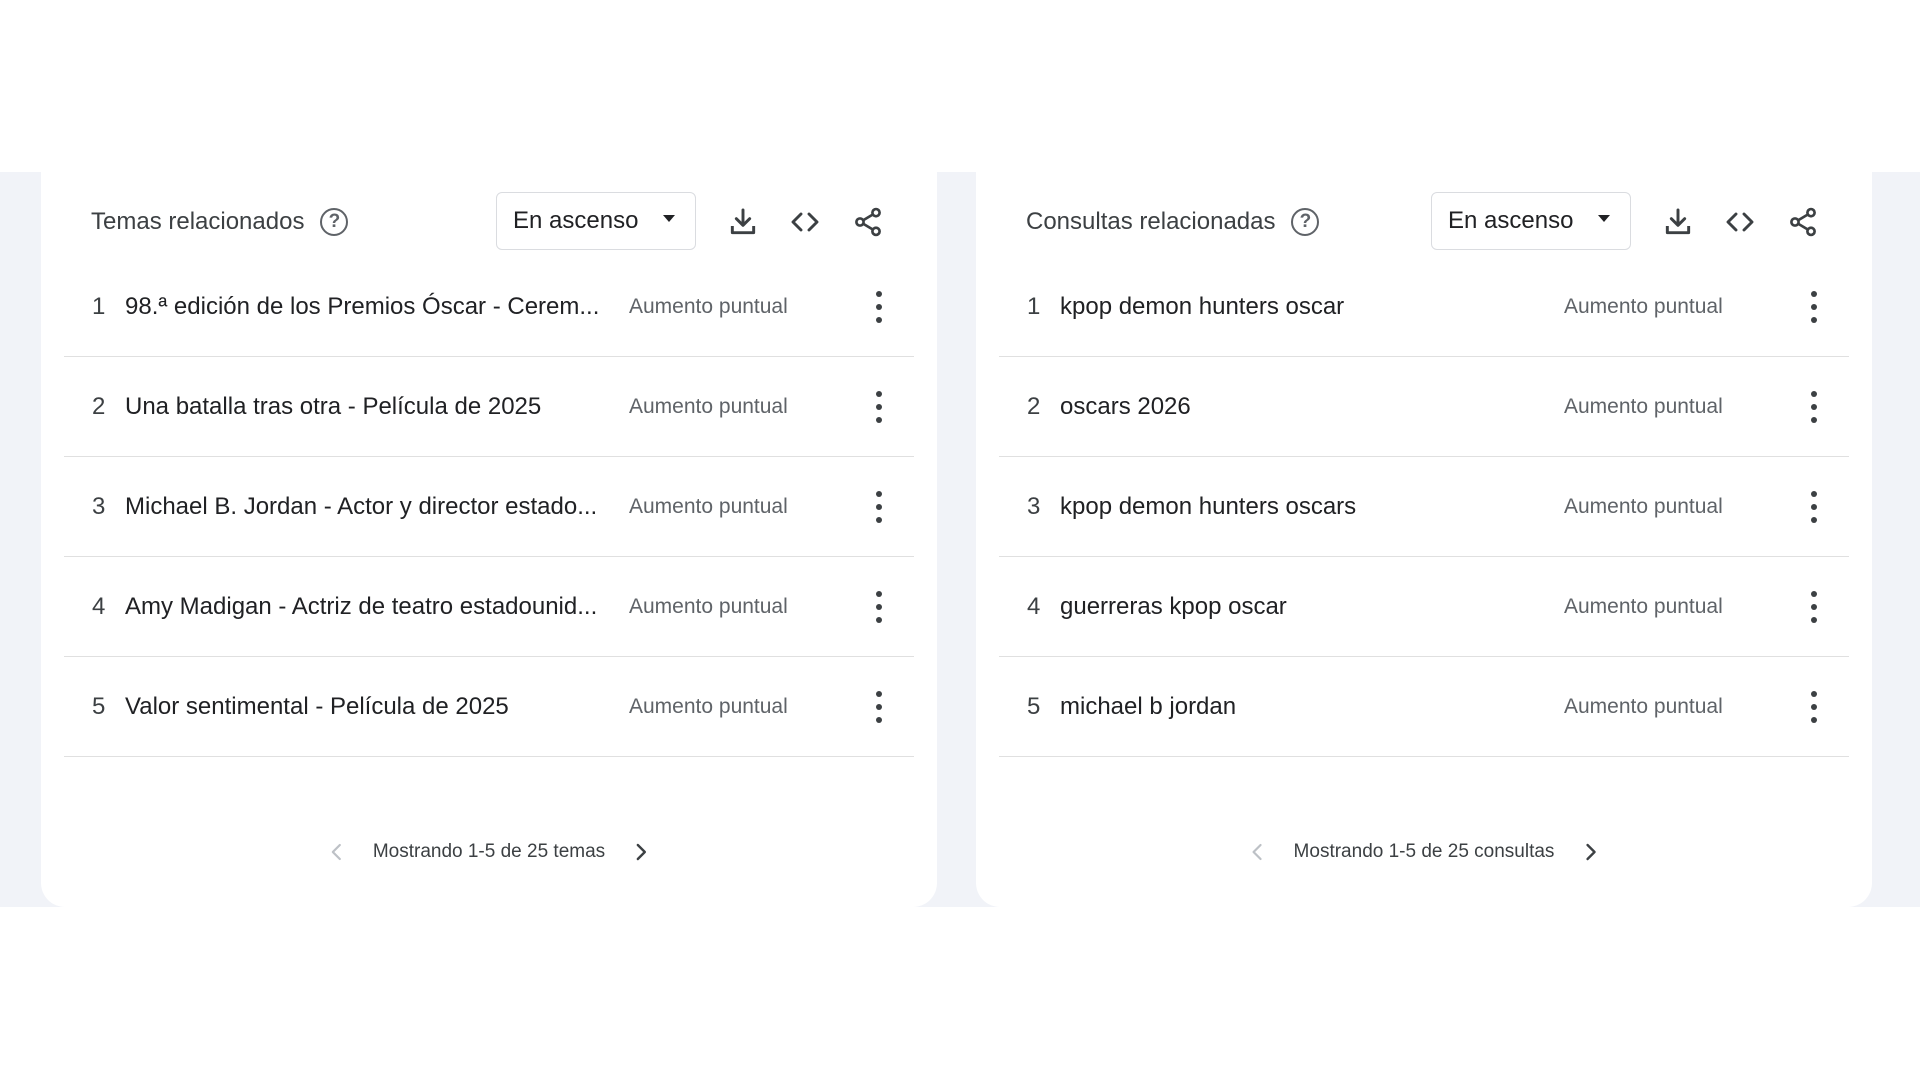 The image size is (1920, 1080). I want to click on queries-pagination: Mostrando 1-5 de 25 consultas, so click(1424, 852).